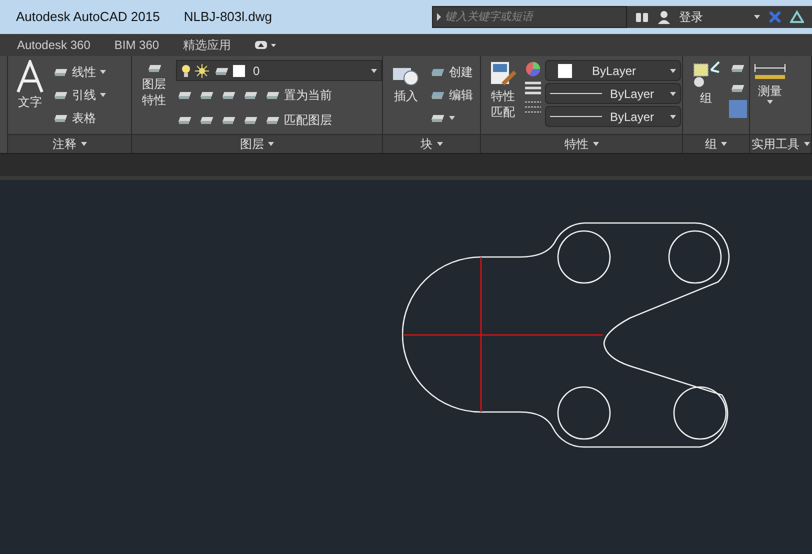 The width and height of the screenshot is (812, 554). What do you see at coordinates (642, 17) in the screenshot?
I see `binoculars-icon` at bounding box center [642, 17].